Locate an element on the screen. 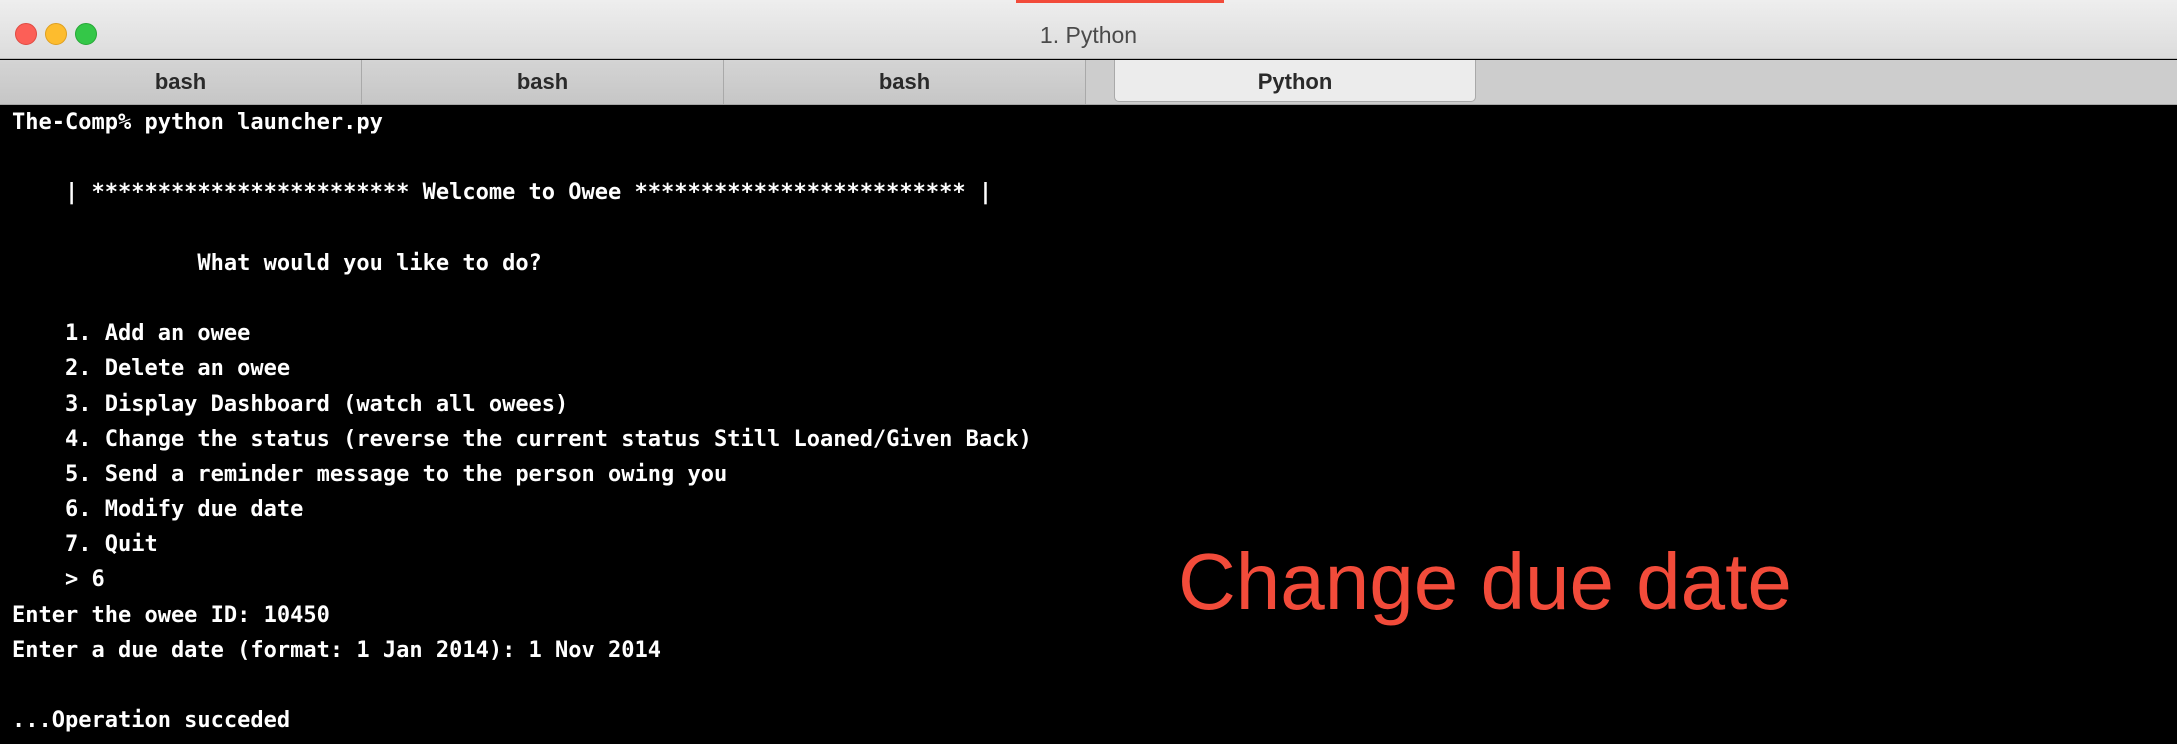 The height and width of the screenshot is (744, 2177). highlight-marker is located at coordinates (1120, 1).